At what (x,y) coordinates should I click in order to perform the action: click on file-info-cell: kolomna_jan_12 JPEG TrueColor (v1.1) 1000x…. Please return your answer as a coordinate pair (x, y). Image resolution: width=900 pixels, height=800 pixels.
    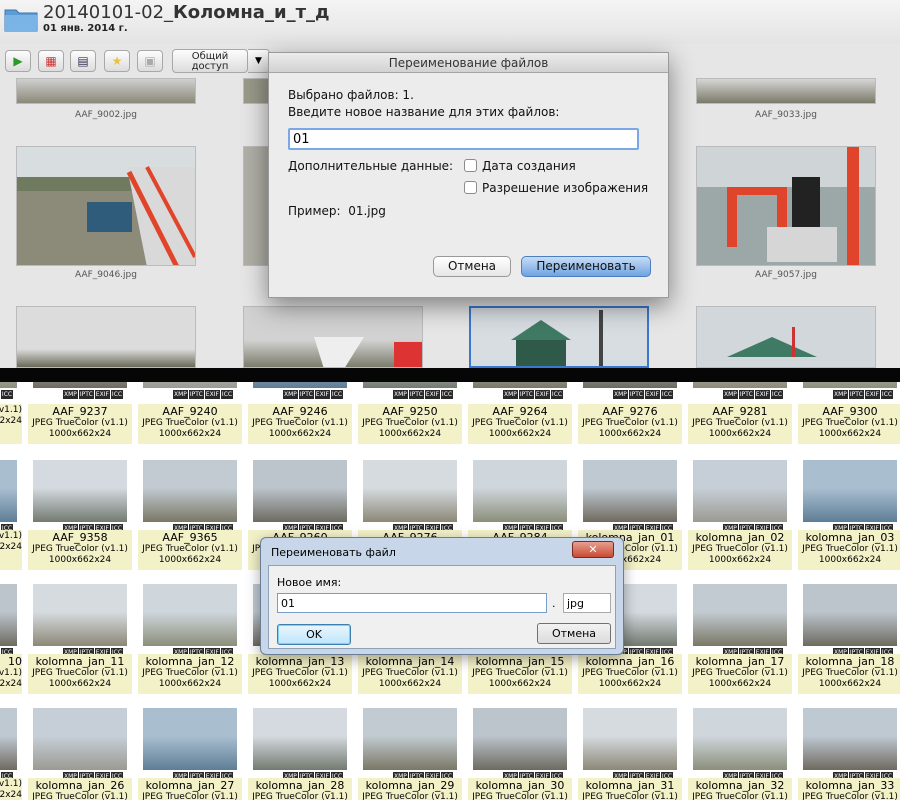
    Looking at the image, I should click on (190, 674).